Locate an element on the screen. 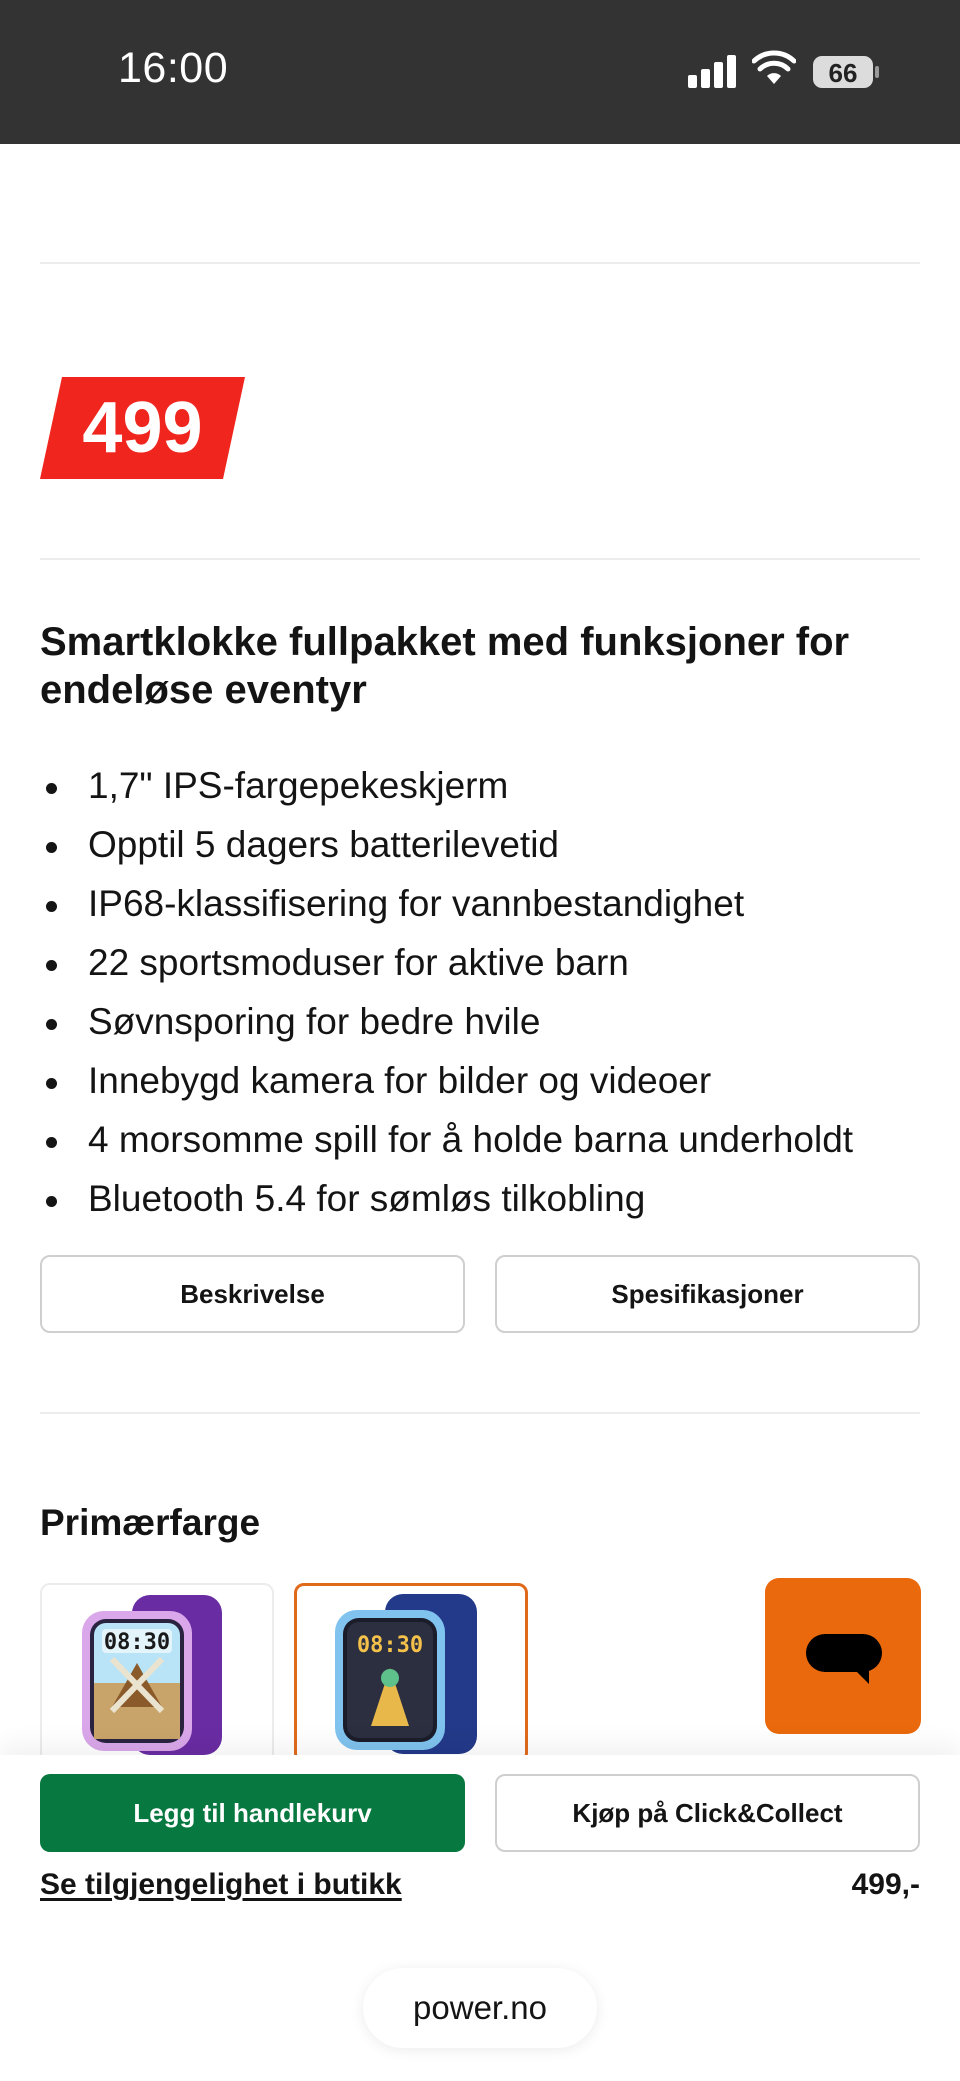 The height and width of the screenshot is (2081, 960). color-option-blue: 08:30 is located at coordinates (411, 1673).